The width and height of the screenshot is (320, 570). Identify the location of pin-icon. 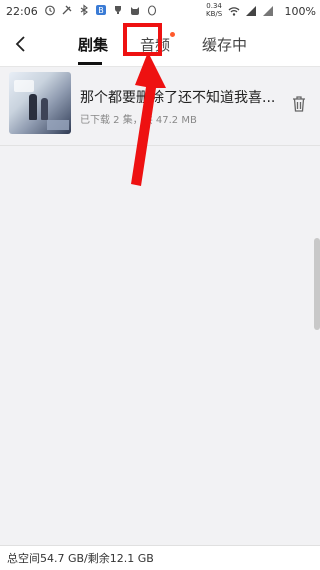
(67, 10).